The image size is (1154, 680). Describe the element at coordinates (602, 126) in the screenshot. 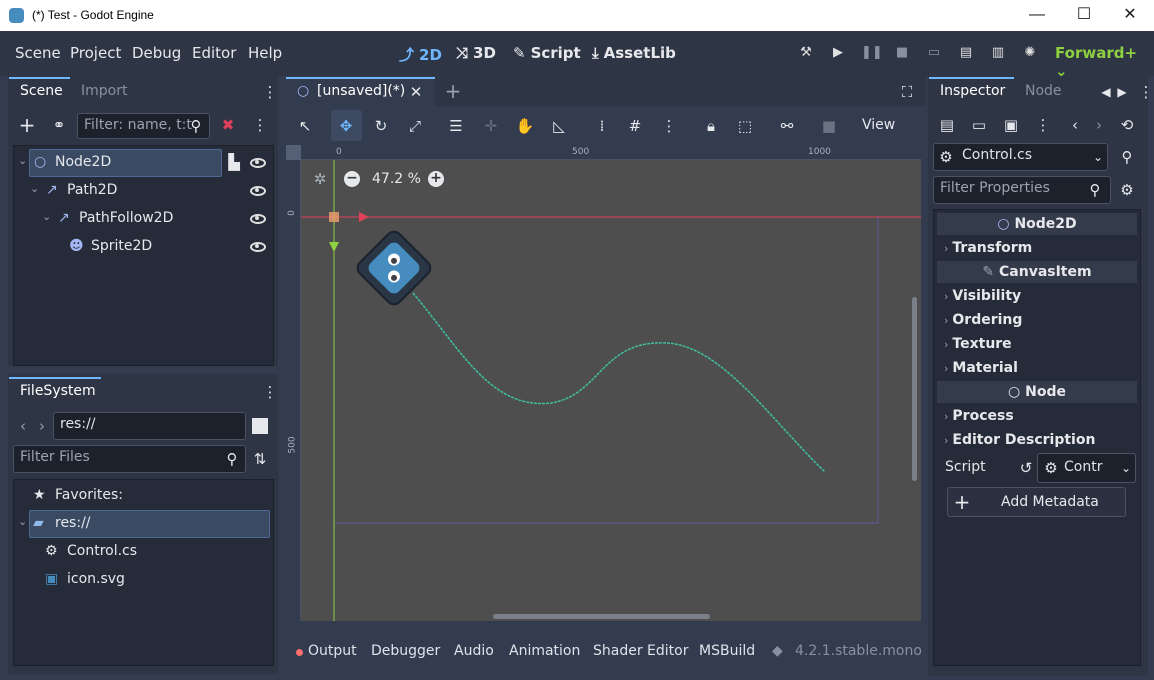

I see `smart-snap-icon: ⁞` at that location.